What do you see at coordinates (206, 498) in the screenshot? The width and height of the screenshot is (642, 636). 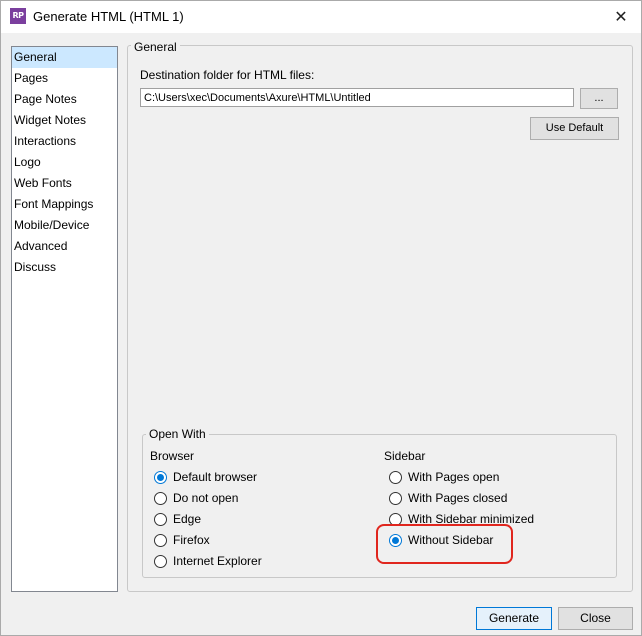 I see `radio-label: Do not open` at bounding box center [206, 498].